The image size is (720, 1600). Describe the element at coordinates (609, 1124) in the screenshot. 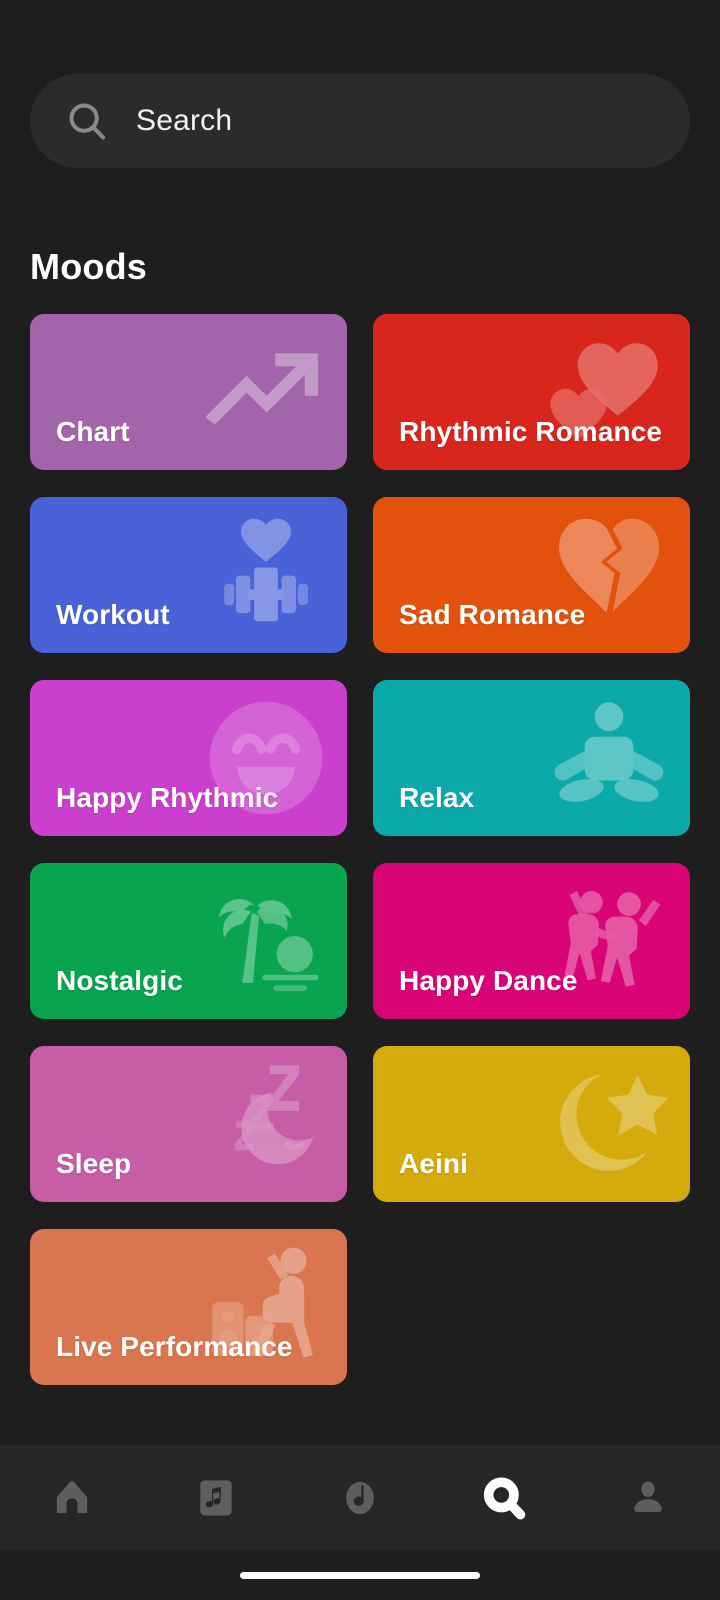

I see `crescent-star-icon` at that location.